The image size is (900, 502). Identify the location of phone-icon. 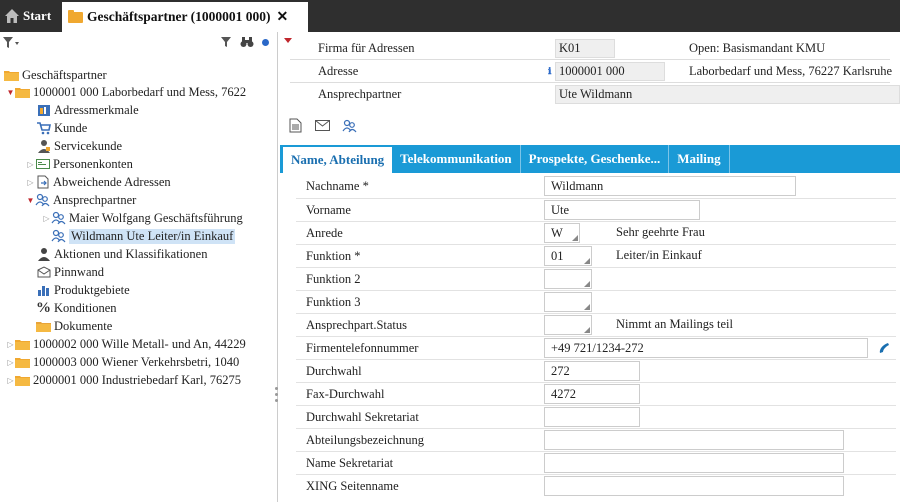
(885, 348).